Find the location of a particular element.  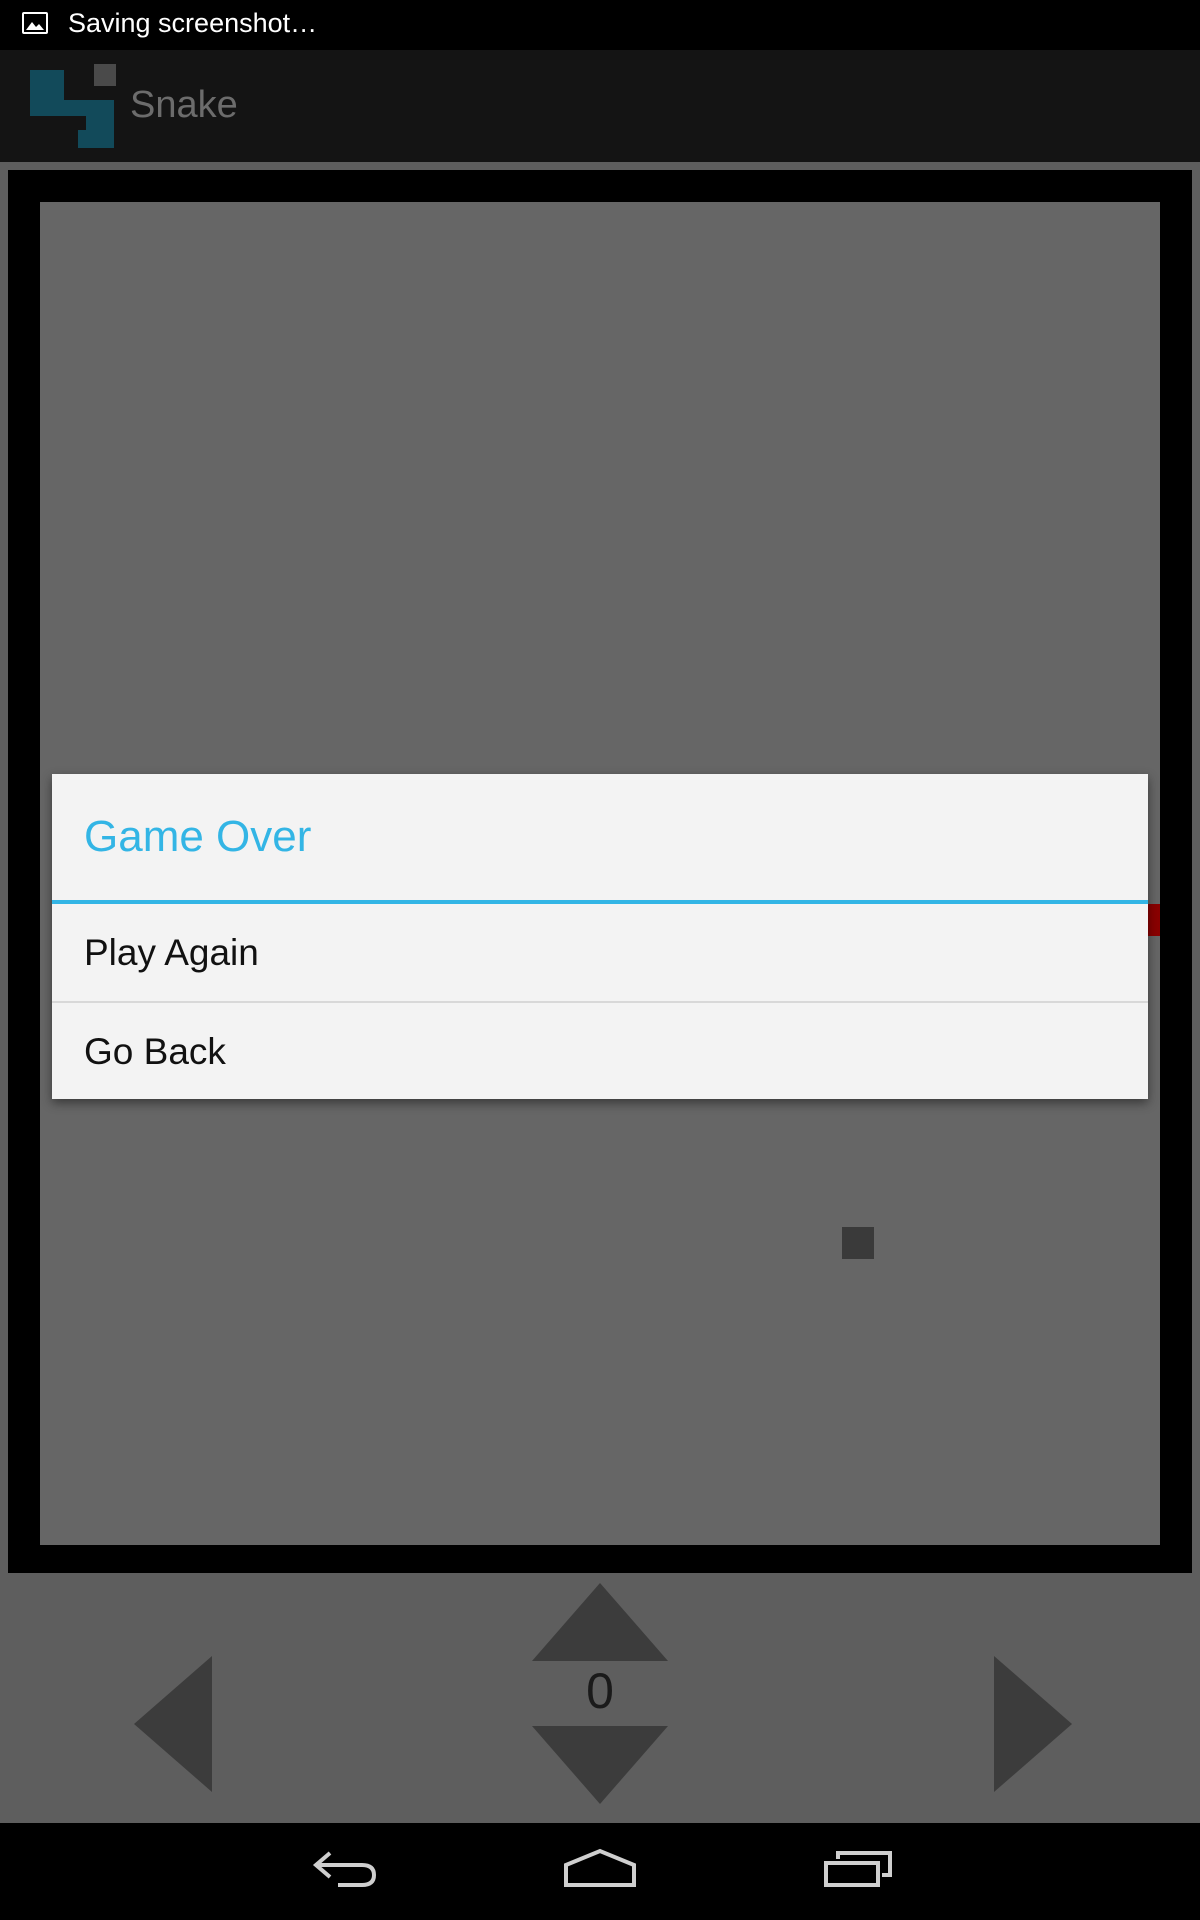

dialog-title: Game Over is located at coordinates (198, 836).